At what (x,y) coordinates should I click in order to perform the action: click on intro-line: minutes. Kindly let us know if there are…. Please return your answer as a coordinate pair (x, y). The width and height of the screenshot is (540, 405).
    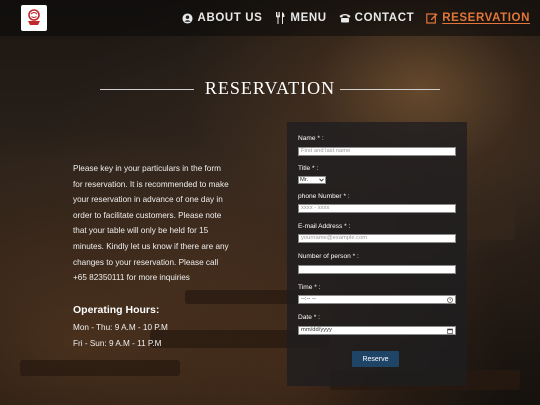
    Looking at the image, I should click on (151, 246).